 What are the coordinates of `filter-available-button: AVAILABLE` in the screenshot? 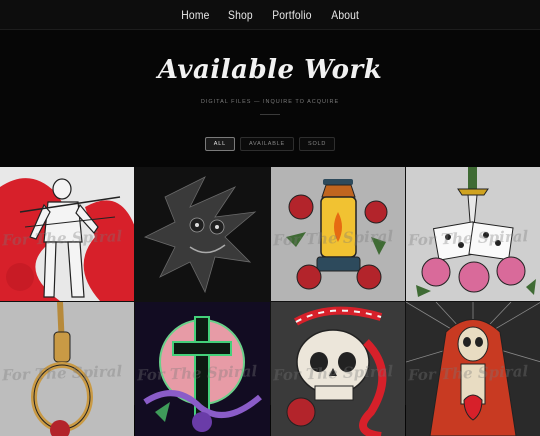 It's located at (267, 144).